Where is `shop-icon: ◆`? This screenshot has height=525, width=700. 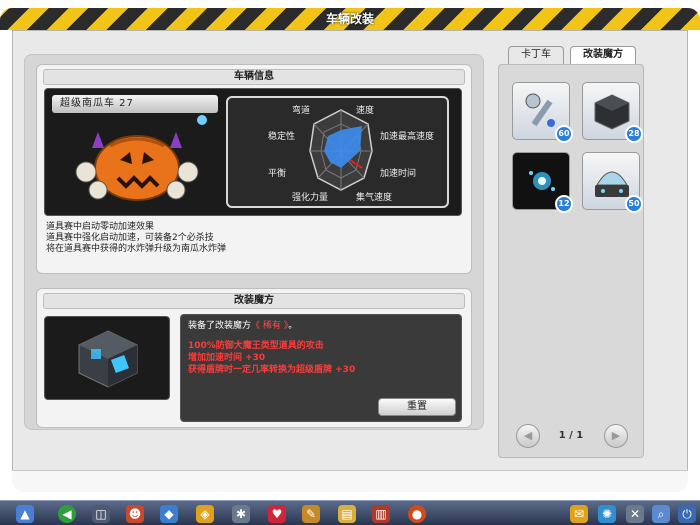 shop-icon: ◆ is located at coordinates (169, 514).